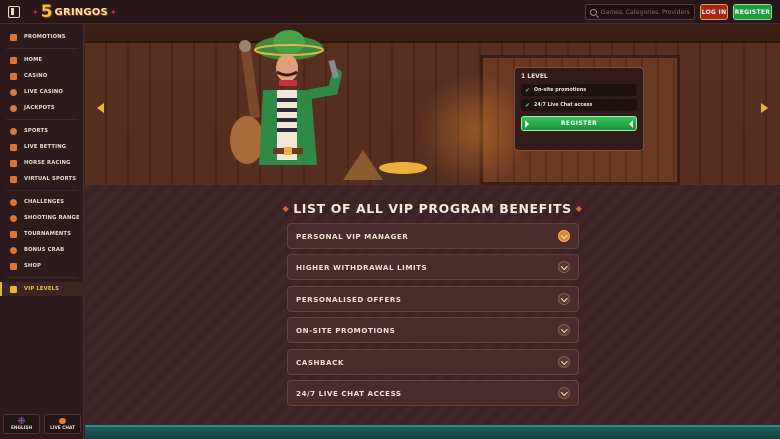 The width and height of the screenshot is (780, 439). Describe the element at coordinates (362, 267) in the screenshot. I see `benefit-label: HIGHER WITHDRAWAL LIMITS` at that location.